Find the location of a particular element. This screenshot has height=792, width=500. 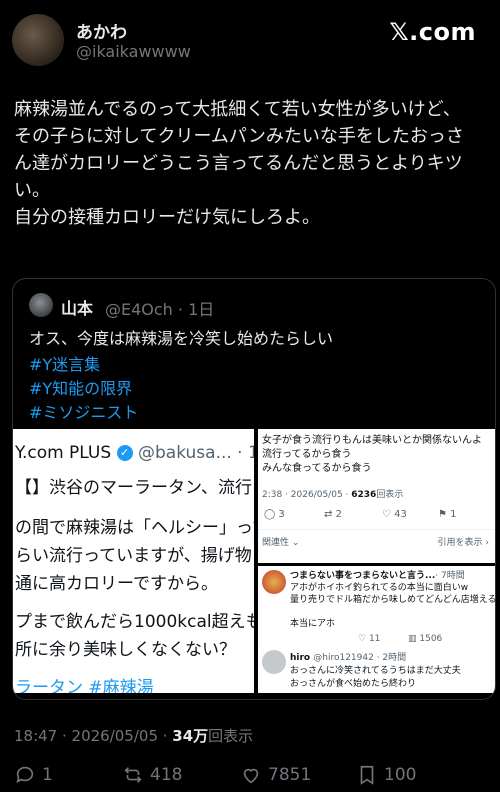

image-text-line: の間で麻辣湯は「ヘルシー」って is located at coordinates (134, 528).